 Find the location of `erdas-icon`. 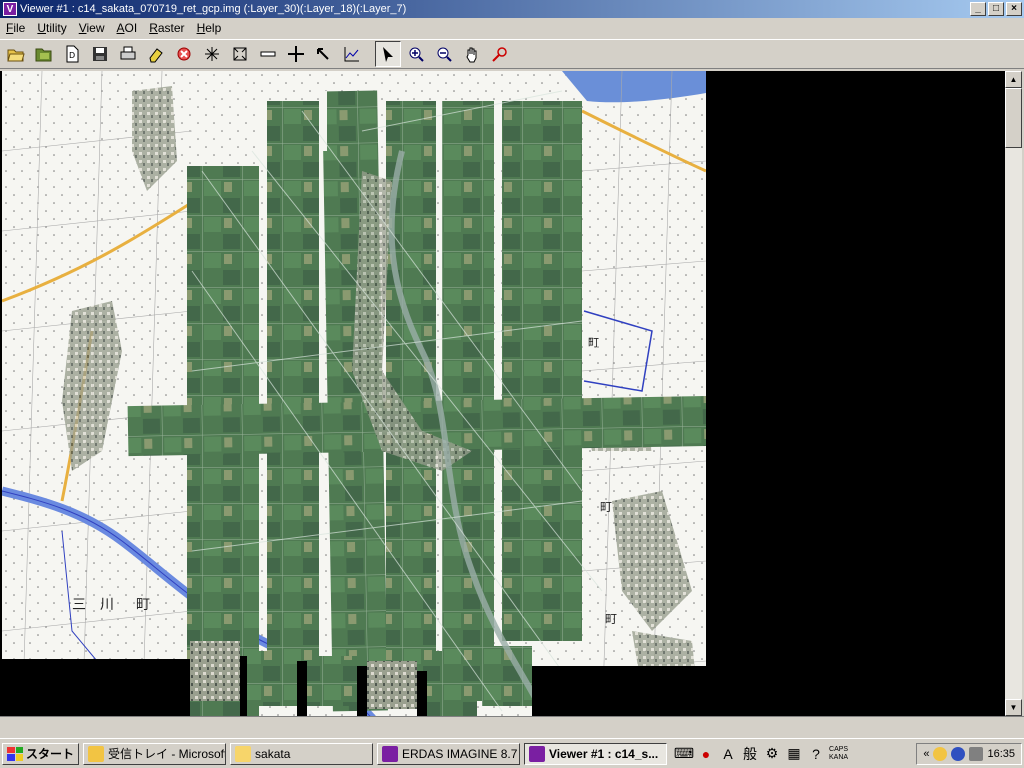

erdas-icon is located at coordinates (390, 753).